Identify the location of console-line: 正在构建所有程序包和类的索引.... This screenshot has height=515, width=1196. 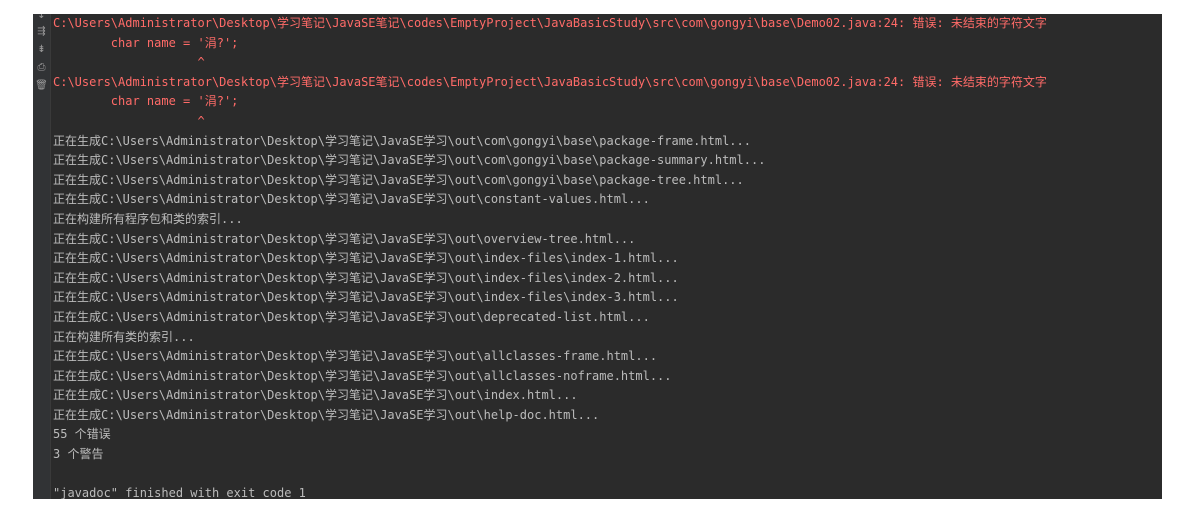
(148, 218).